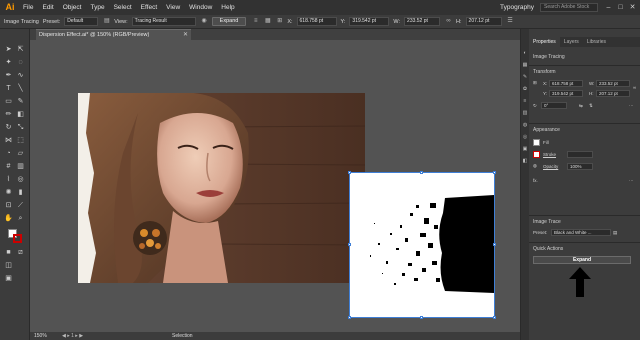  What do you see at coordinates (632, 7) in the screenshot?
I see `close-icon: ✕` at bounding box center [632, 7].